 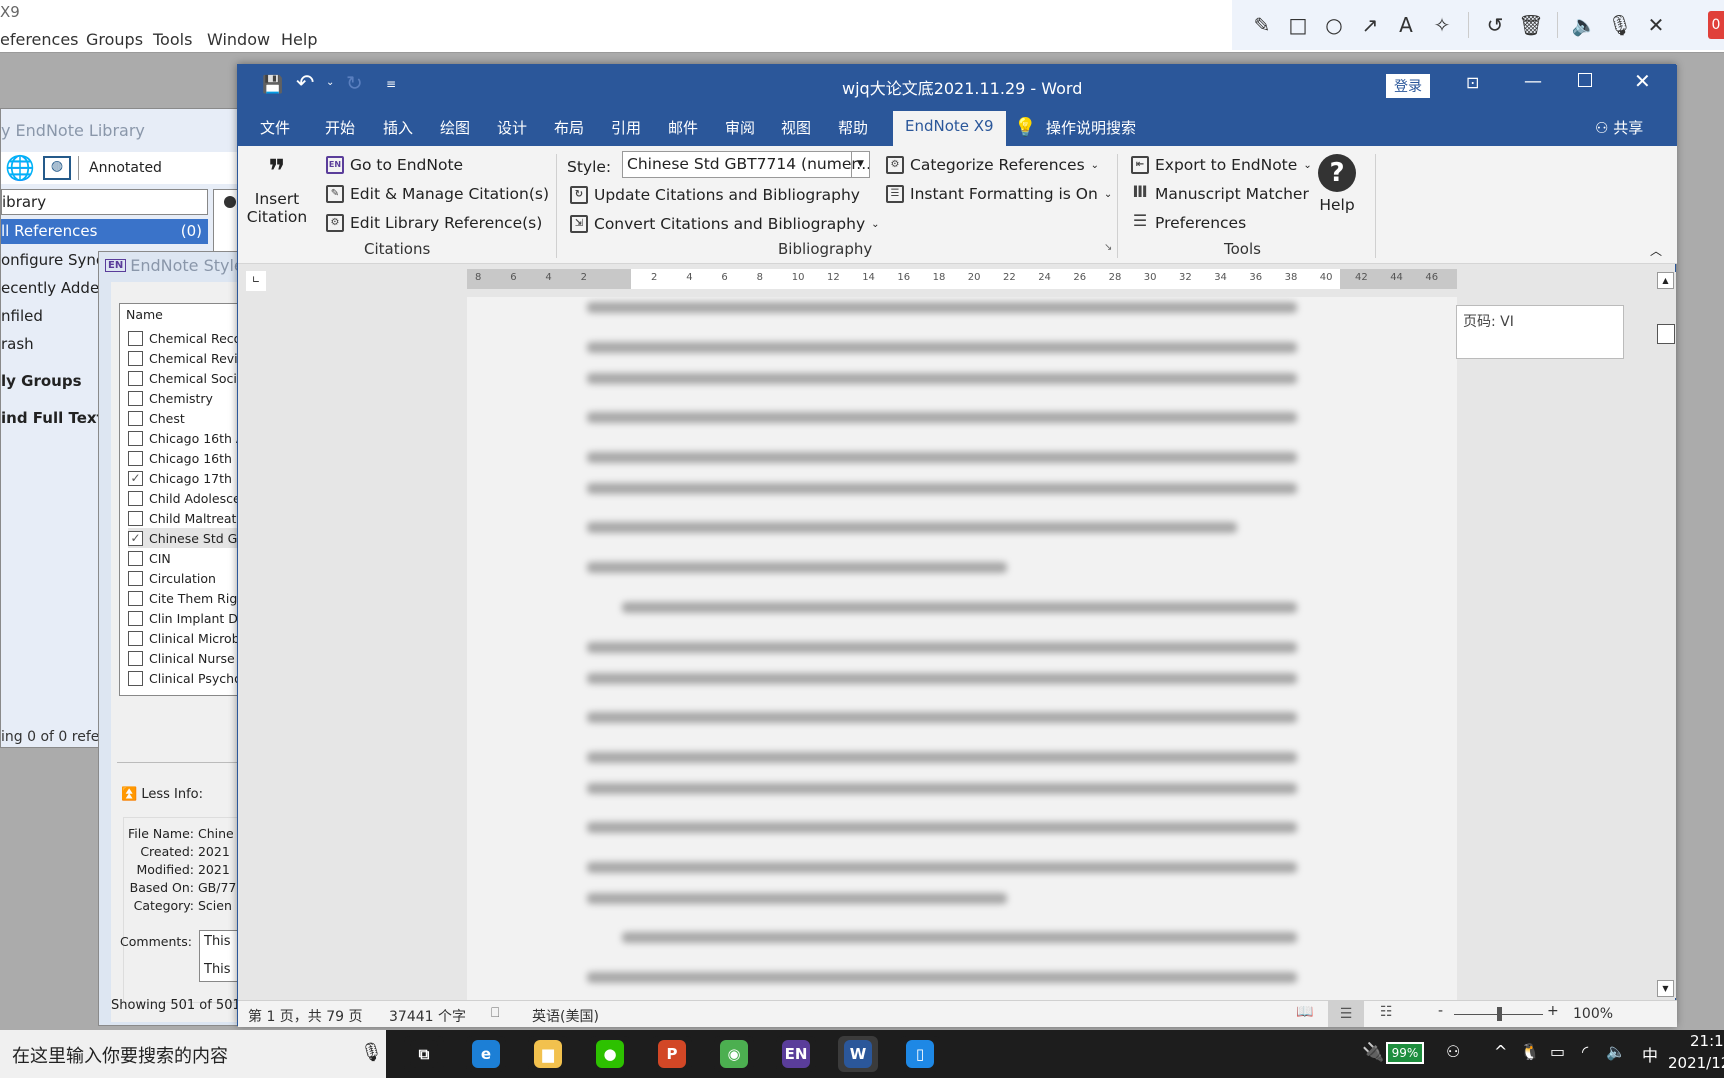 What do you see at coordinates (740, 127) in the screenshot?
I see `tab-review: 审阅` at bounding box center [740, 127].